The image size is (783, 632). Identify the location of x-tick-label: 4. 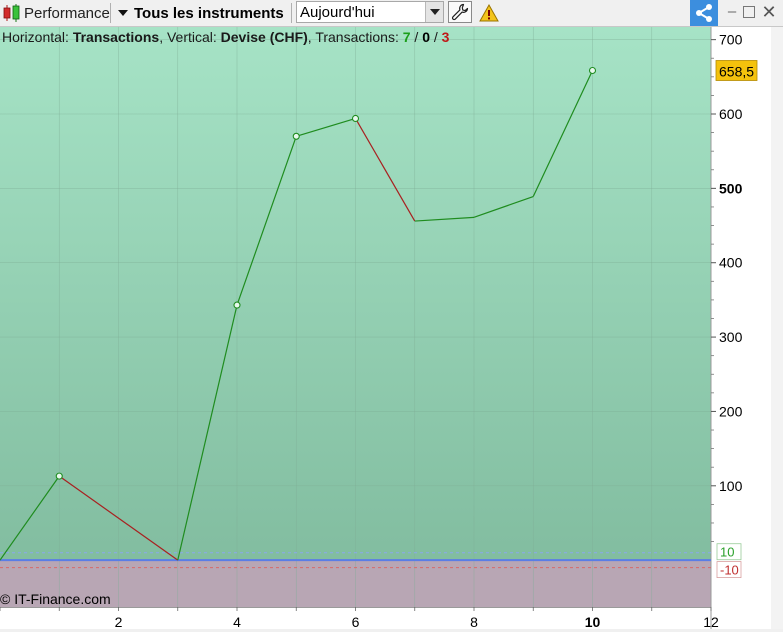
(237, 621).